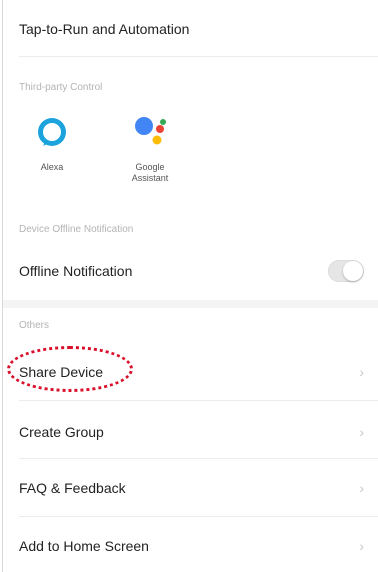 Image resolution: width=378 pixels, height=572 pixels. I want to click on create-group-row: Create Group ›, so click(190, 432).